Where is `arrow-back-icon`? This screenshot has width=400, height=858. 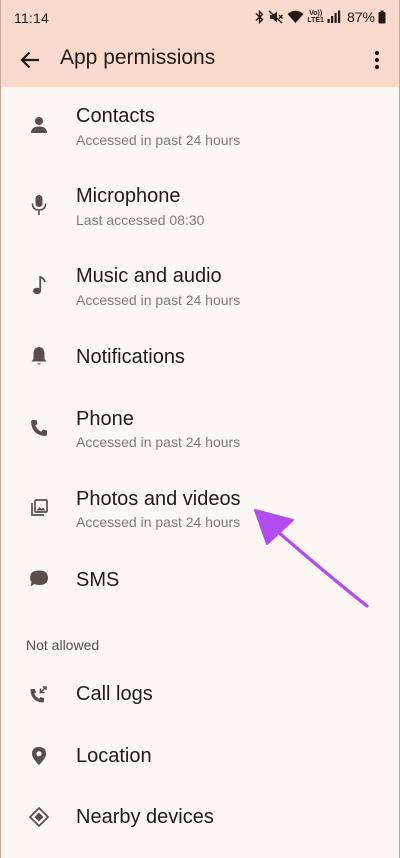 arrow-back-icon is located at coordinates (29, 60).